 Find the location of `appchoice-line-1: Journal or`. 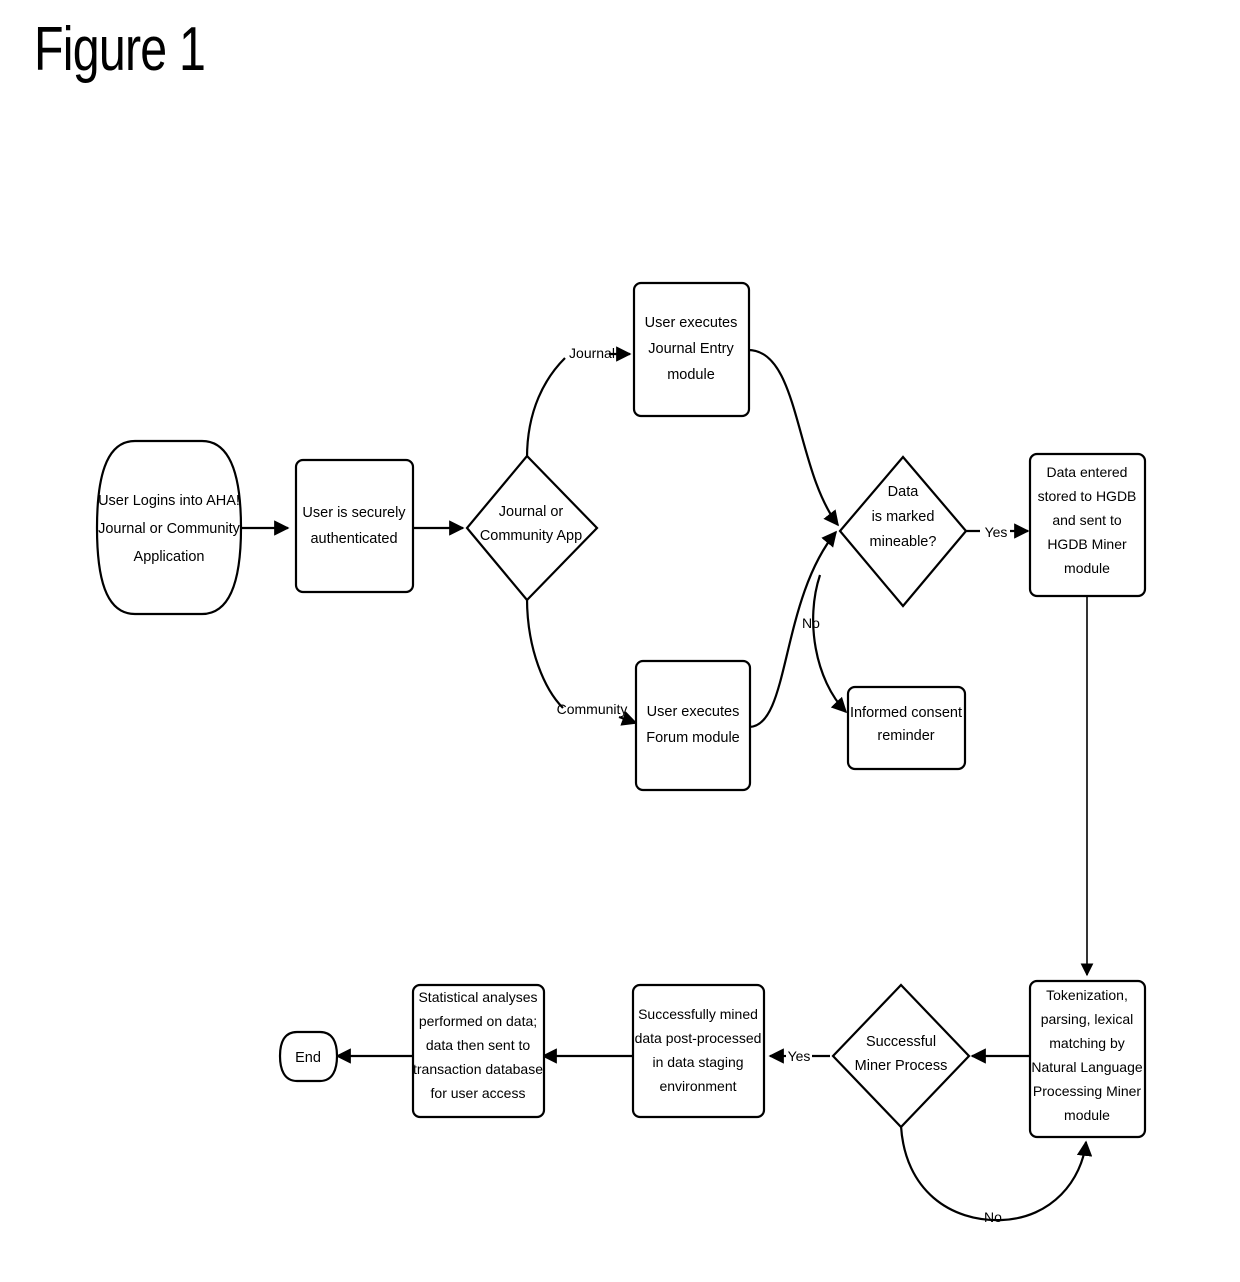

appchoice-line-1: Journal or is located at coordinates (531, 512).